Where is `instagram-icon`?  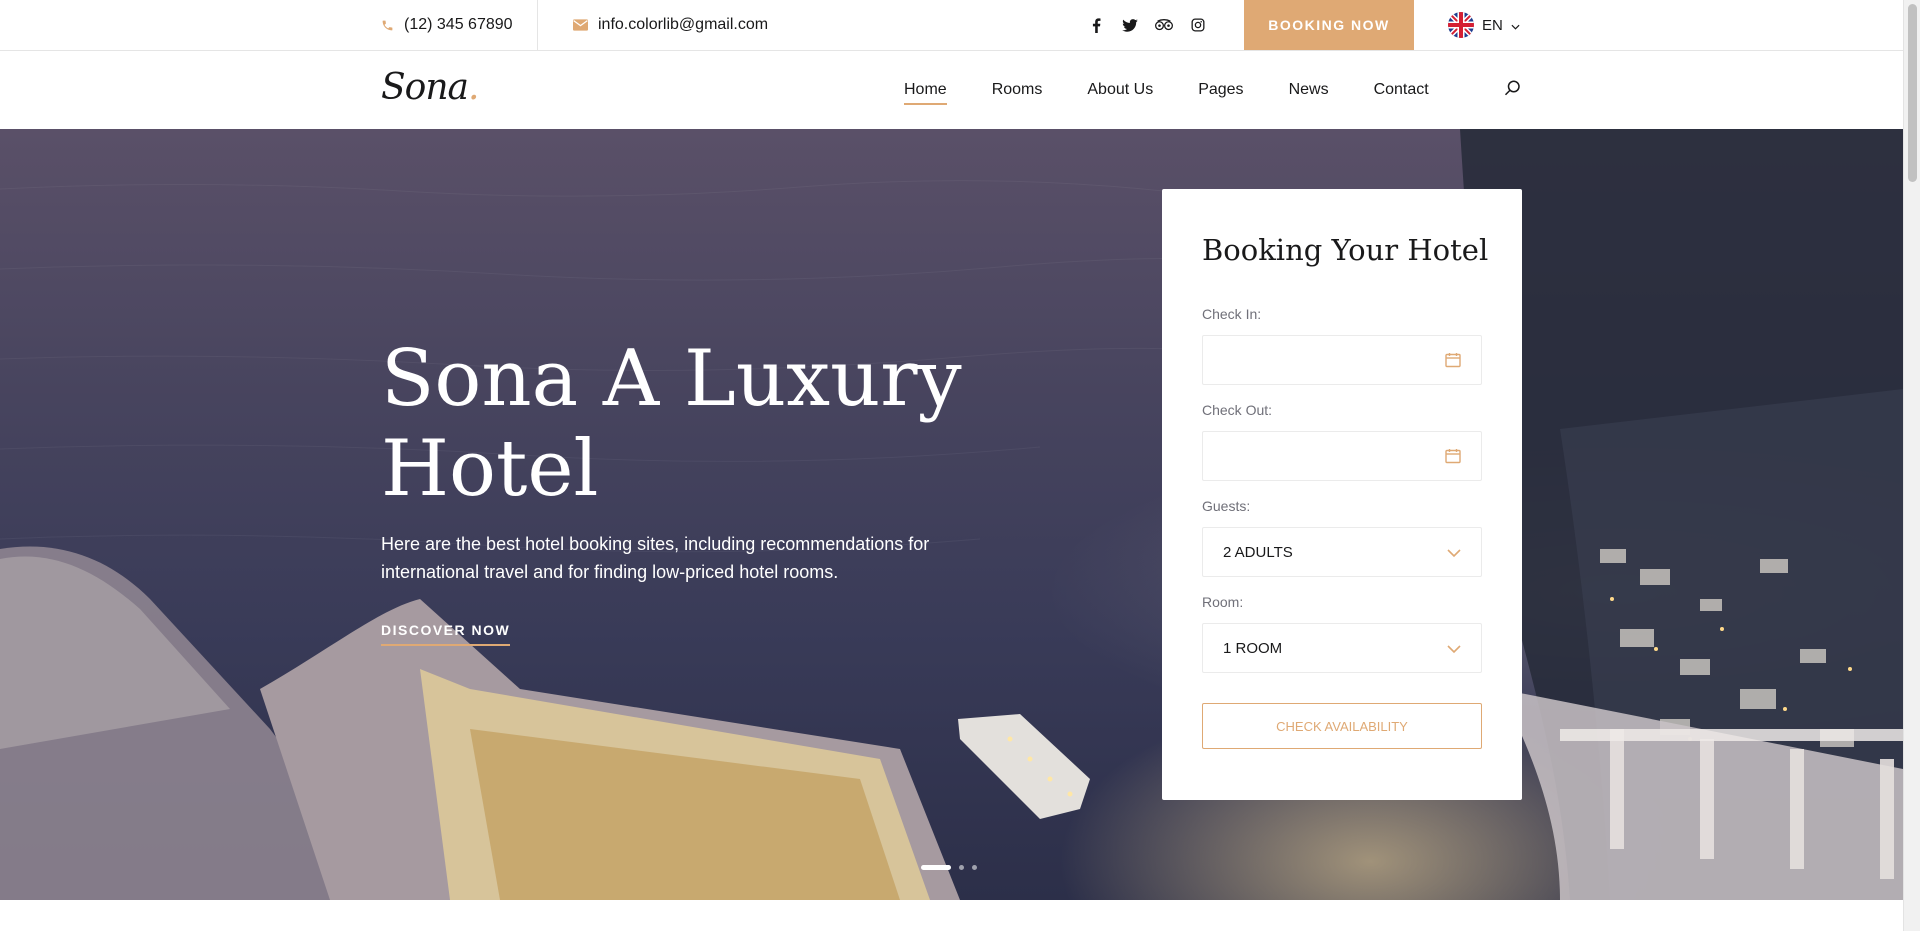
instagram-icon is located at coordinates (1198, 25).